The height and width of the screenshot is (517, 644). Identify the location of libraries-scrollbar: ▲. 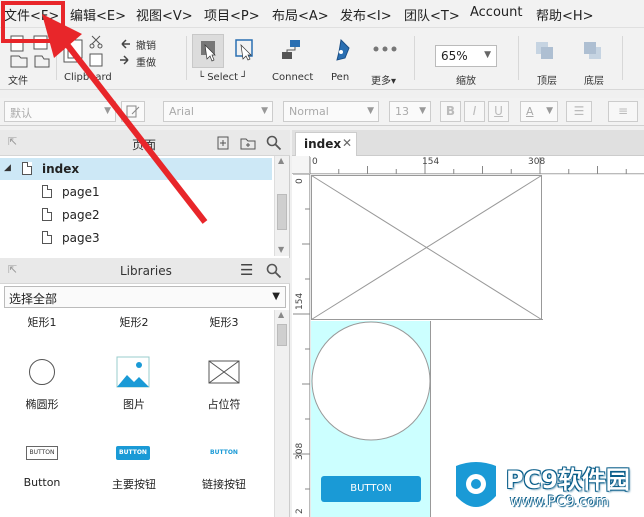
(281, 413).